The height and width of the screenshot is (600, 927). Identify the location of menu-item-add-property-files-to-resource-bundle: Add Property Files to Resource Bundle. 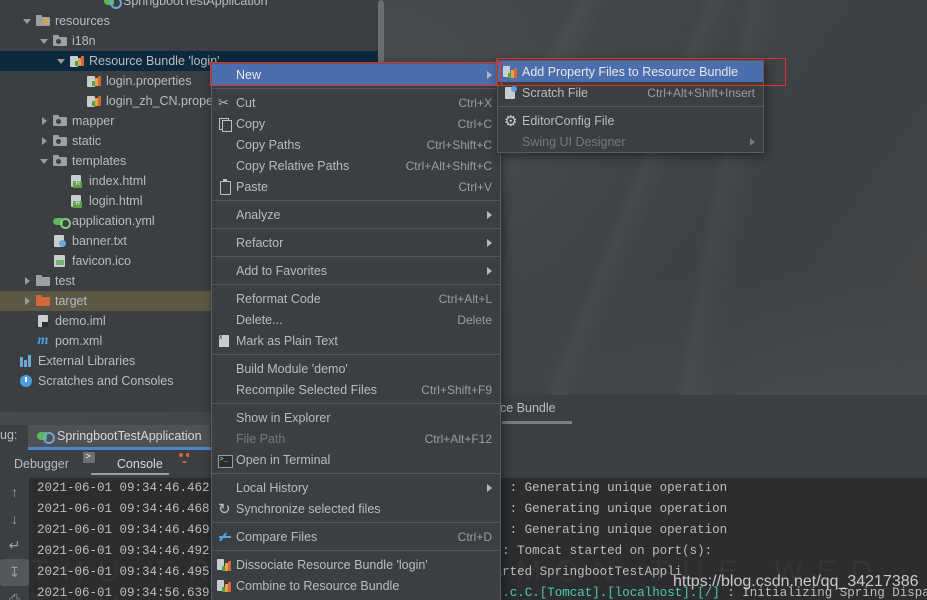
(630, 71).